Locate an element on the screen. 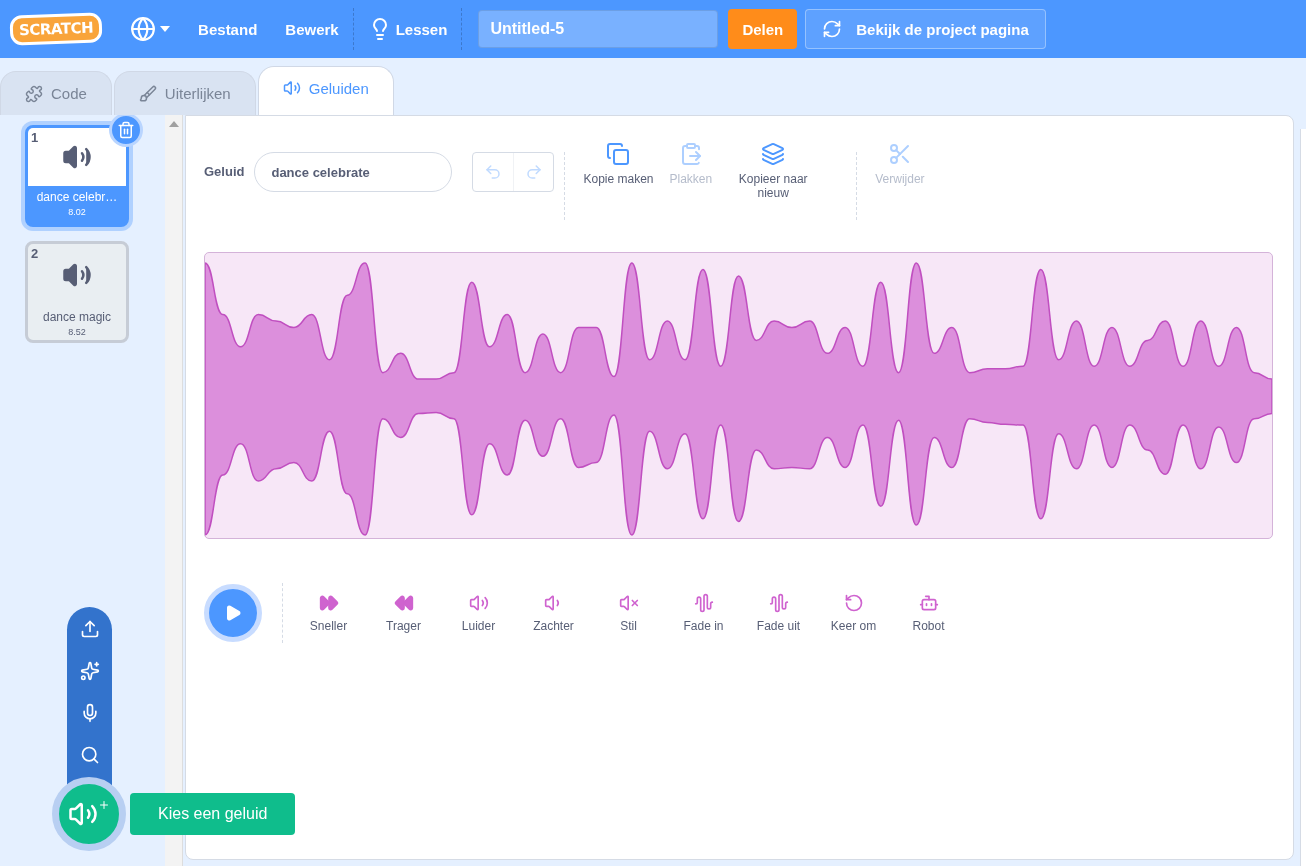 This screenshot has width=1306, height=866. effect-button: Fade uit is located at coordinates (778, 613).